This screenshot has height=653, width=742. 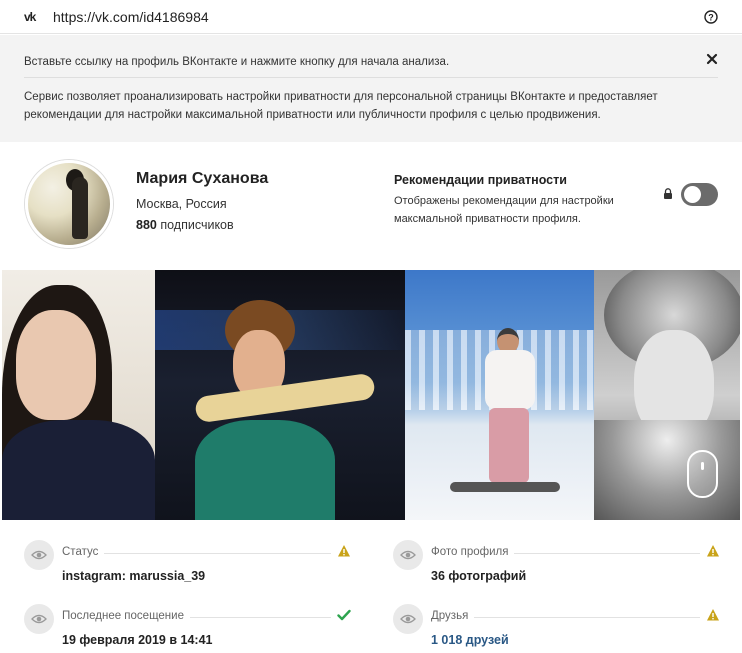 What do you see at coordinates (197, 225) in the screenshot?
I see `subscribers-label: подписчиков` at bounding box center [197, 225].